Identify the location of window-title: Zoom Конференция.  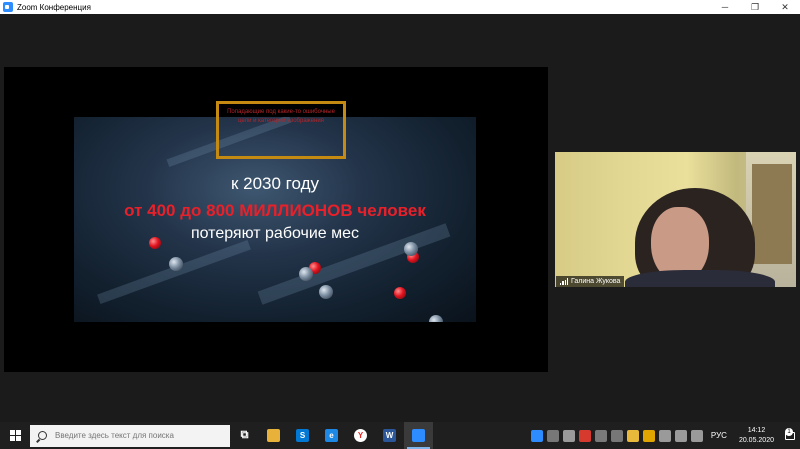
(54, 7).